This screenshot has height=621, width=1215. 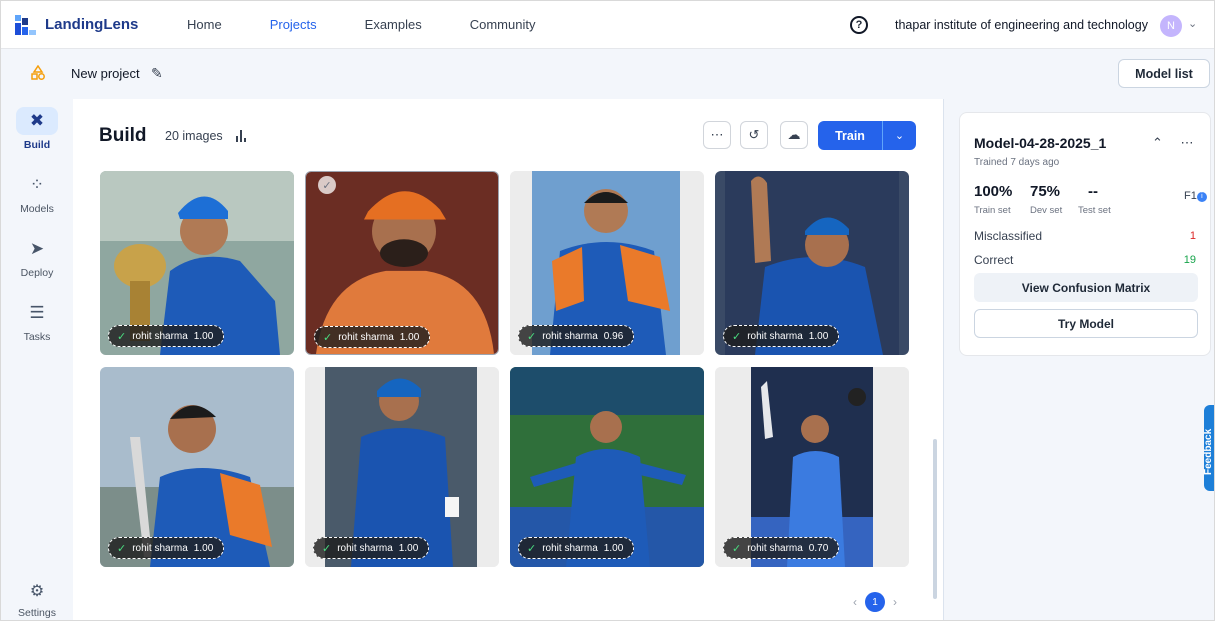 I want to click on sidebar-item-label: Tasks, so click(x=37, y=337).